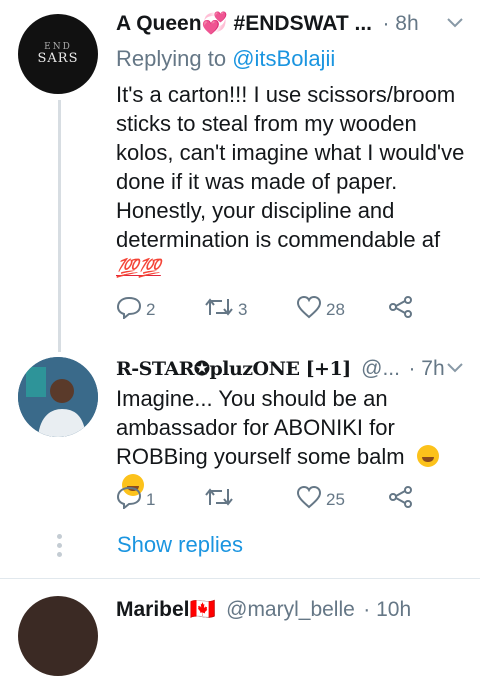  I want to click on action-bar: 2 3 28, so click(266, 310).